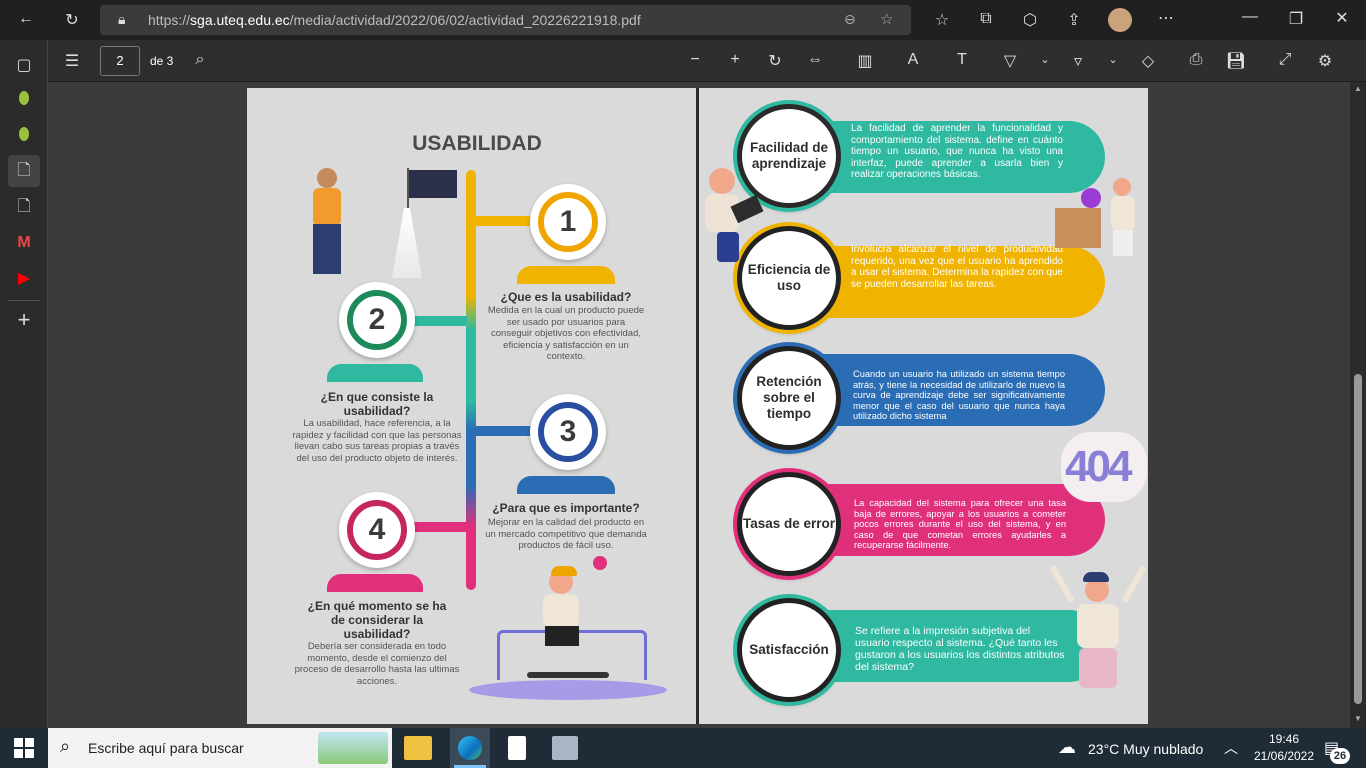 This screenshot has width=1366, height=768. Describe the element at coordinates (962, 60) in the screenshot. I see `add-text-icon: T` at that location.